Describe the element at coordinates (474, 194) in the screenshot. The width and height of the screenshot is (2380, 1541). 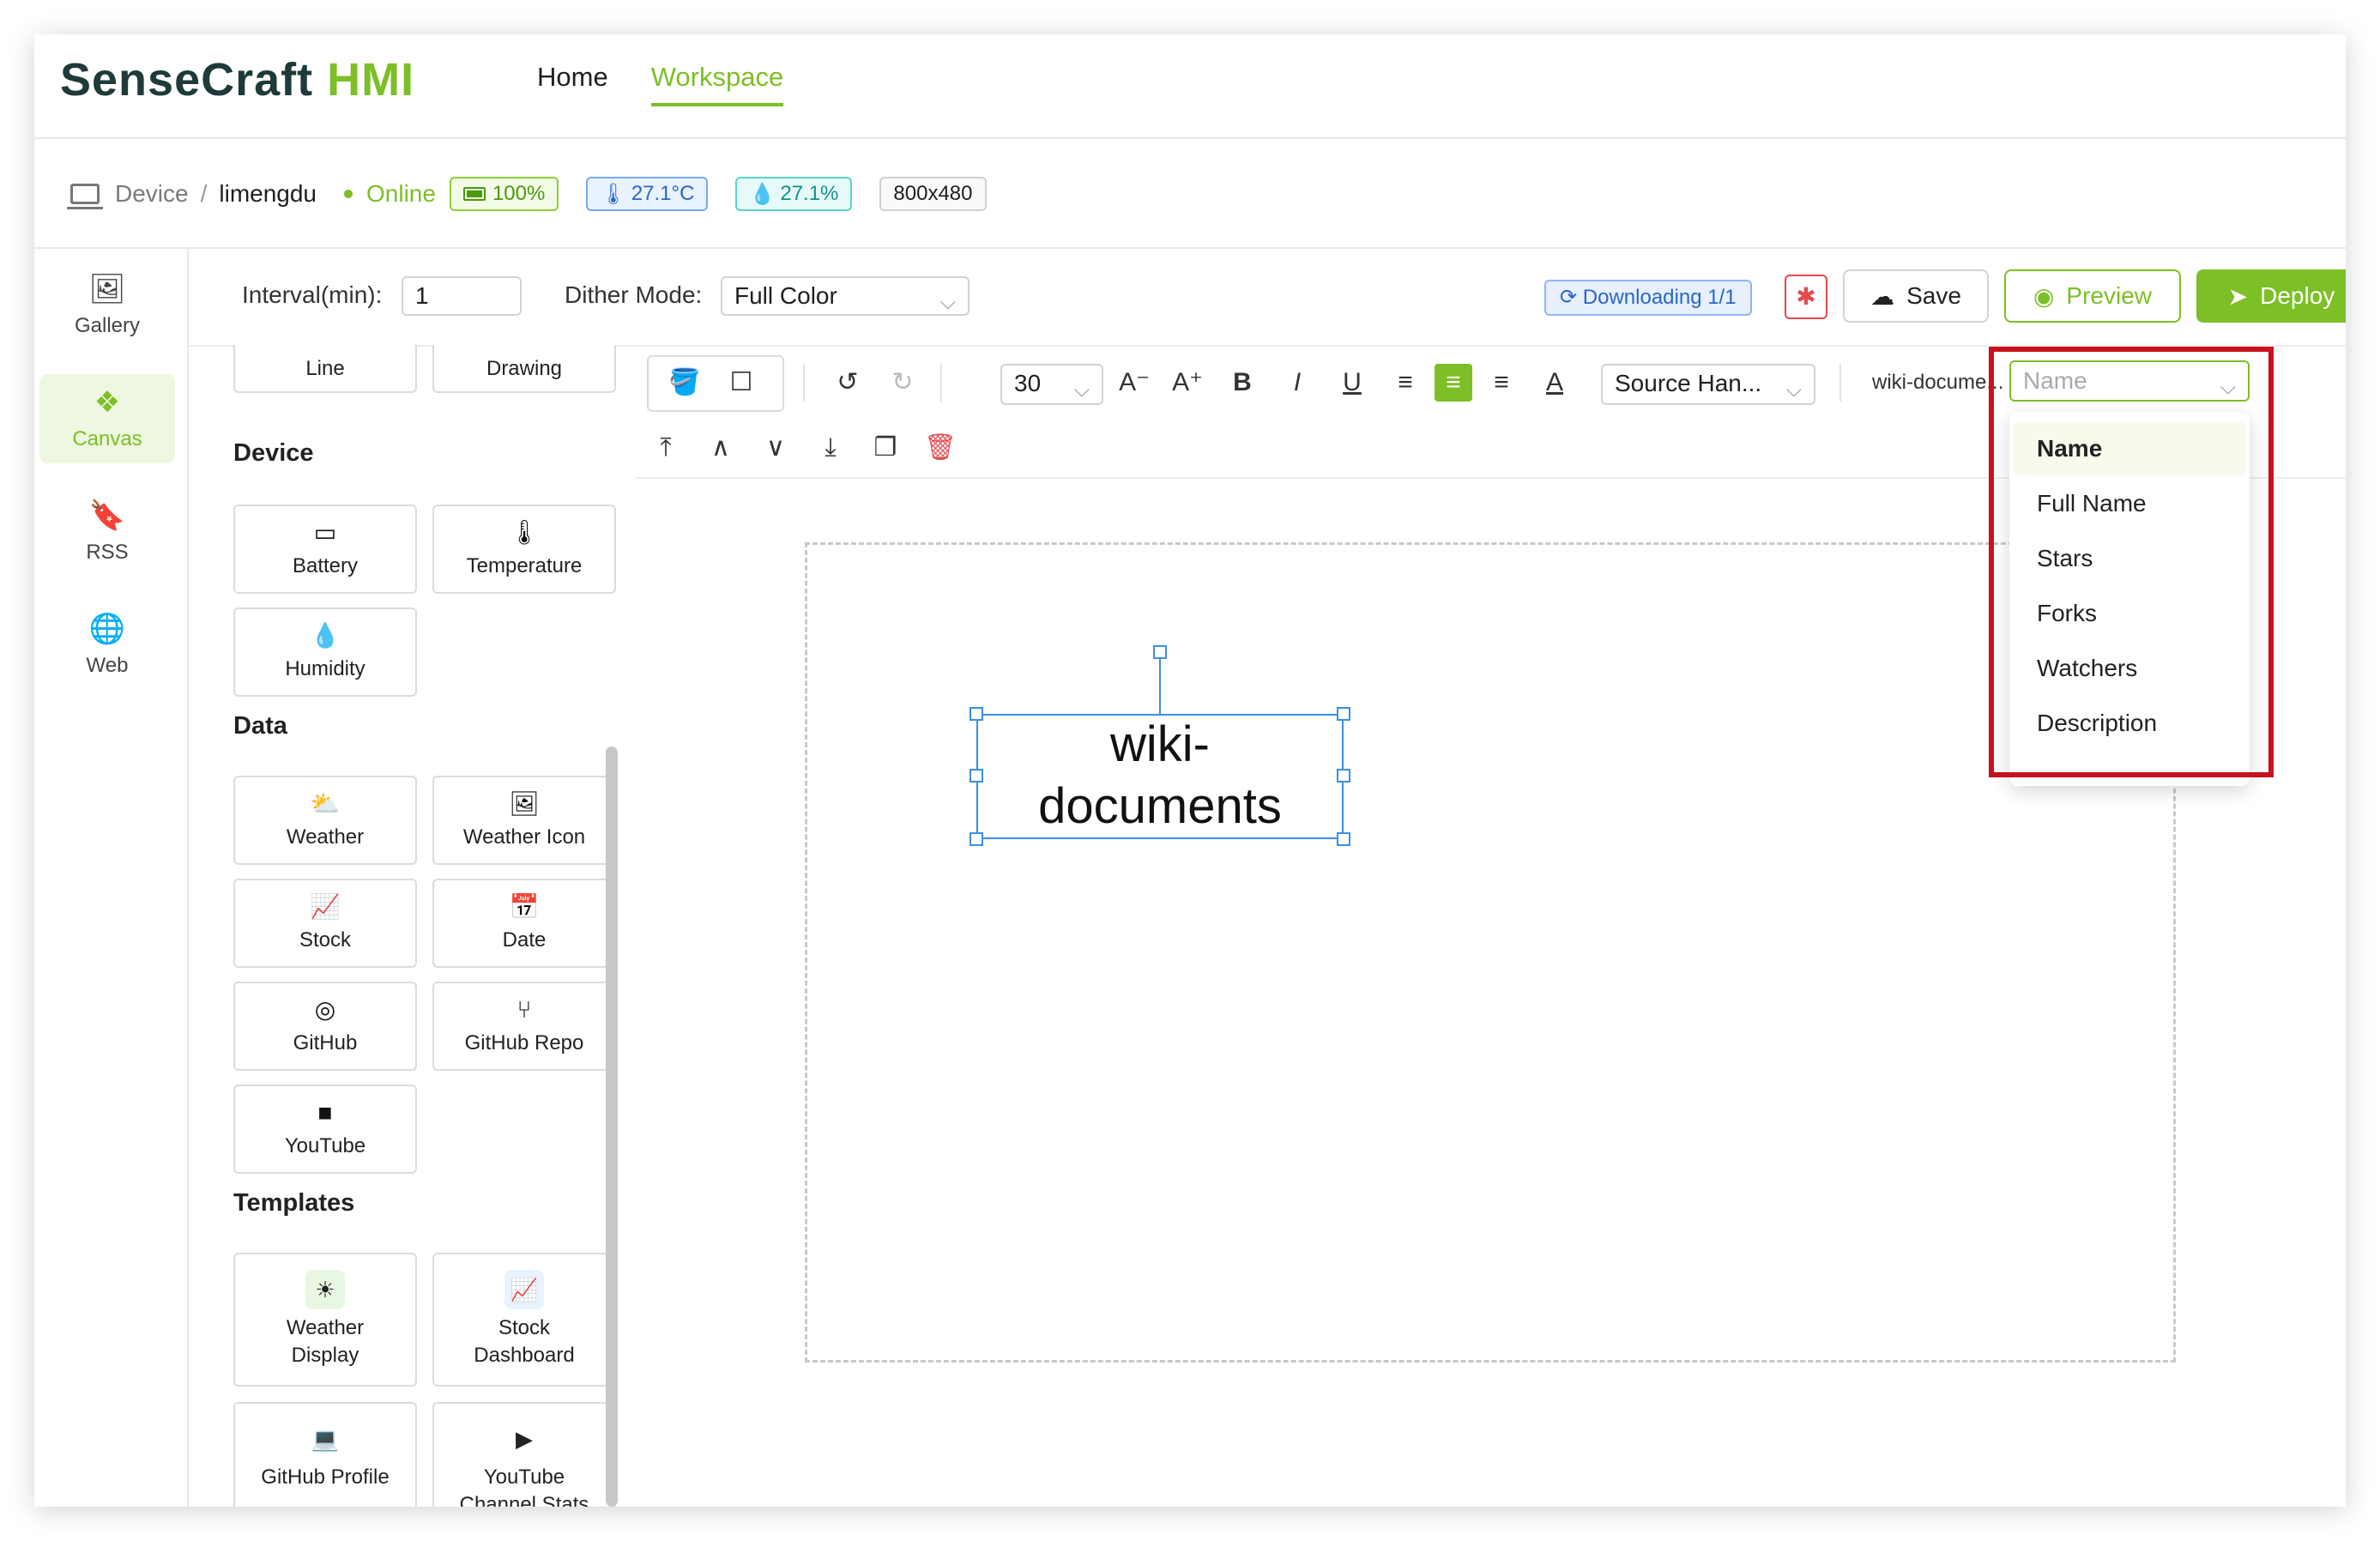
I see `battery-icon` at that location.